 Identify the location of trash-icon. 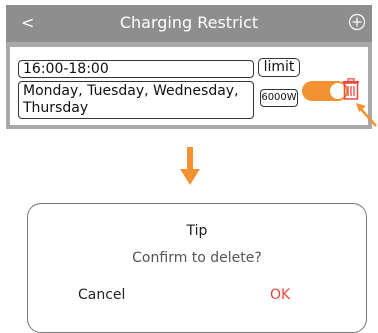
(351, 89).